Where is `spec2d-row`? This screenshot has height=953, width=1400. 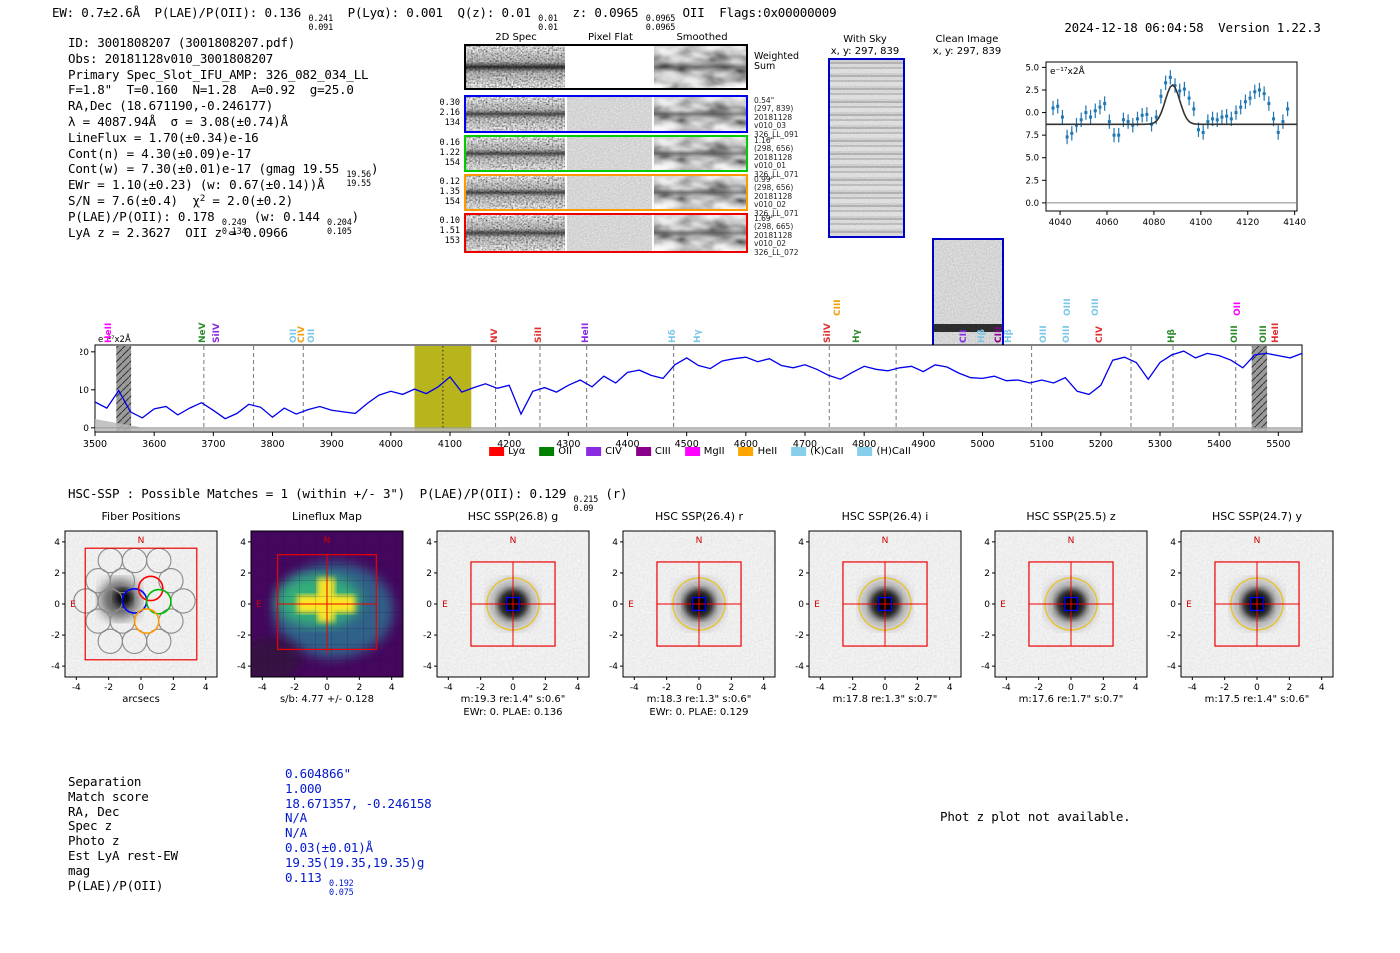 spec2d-row is located at coordinates (606, 233).